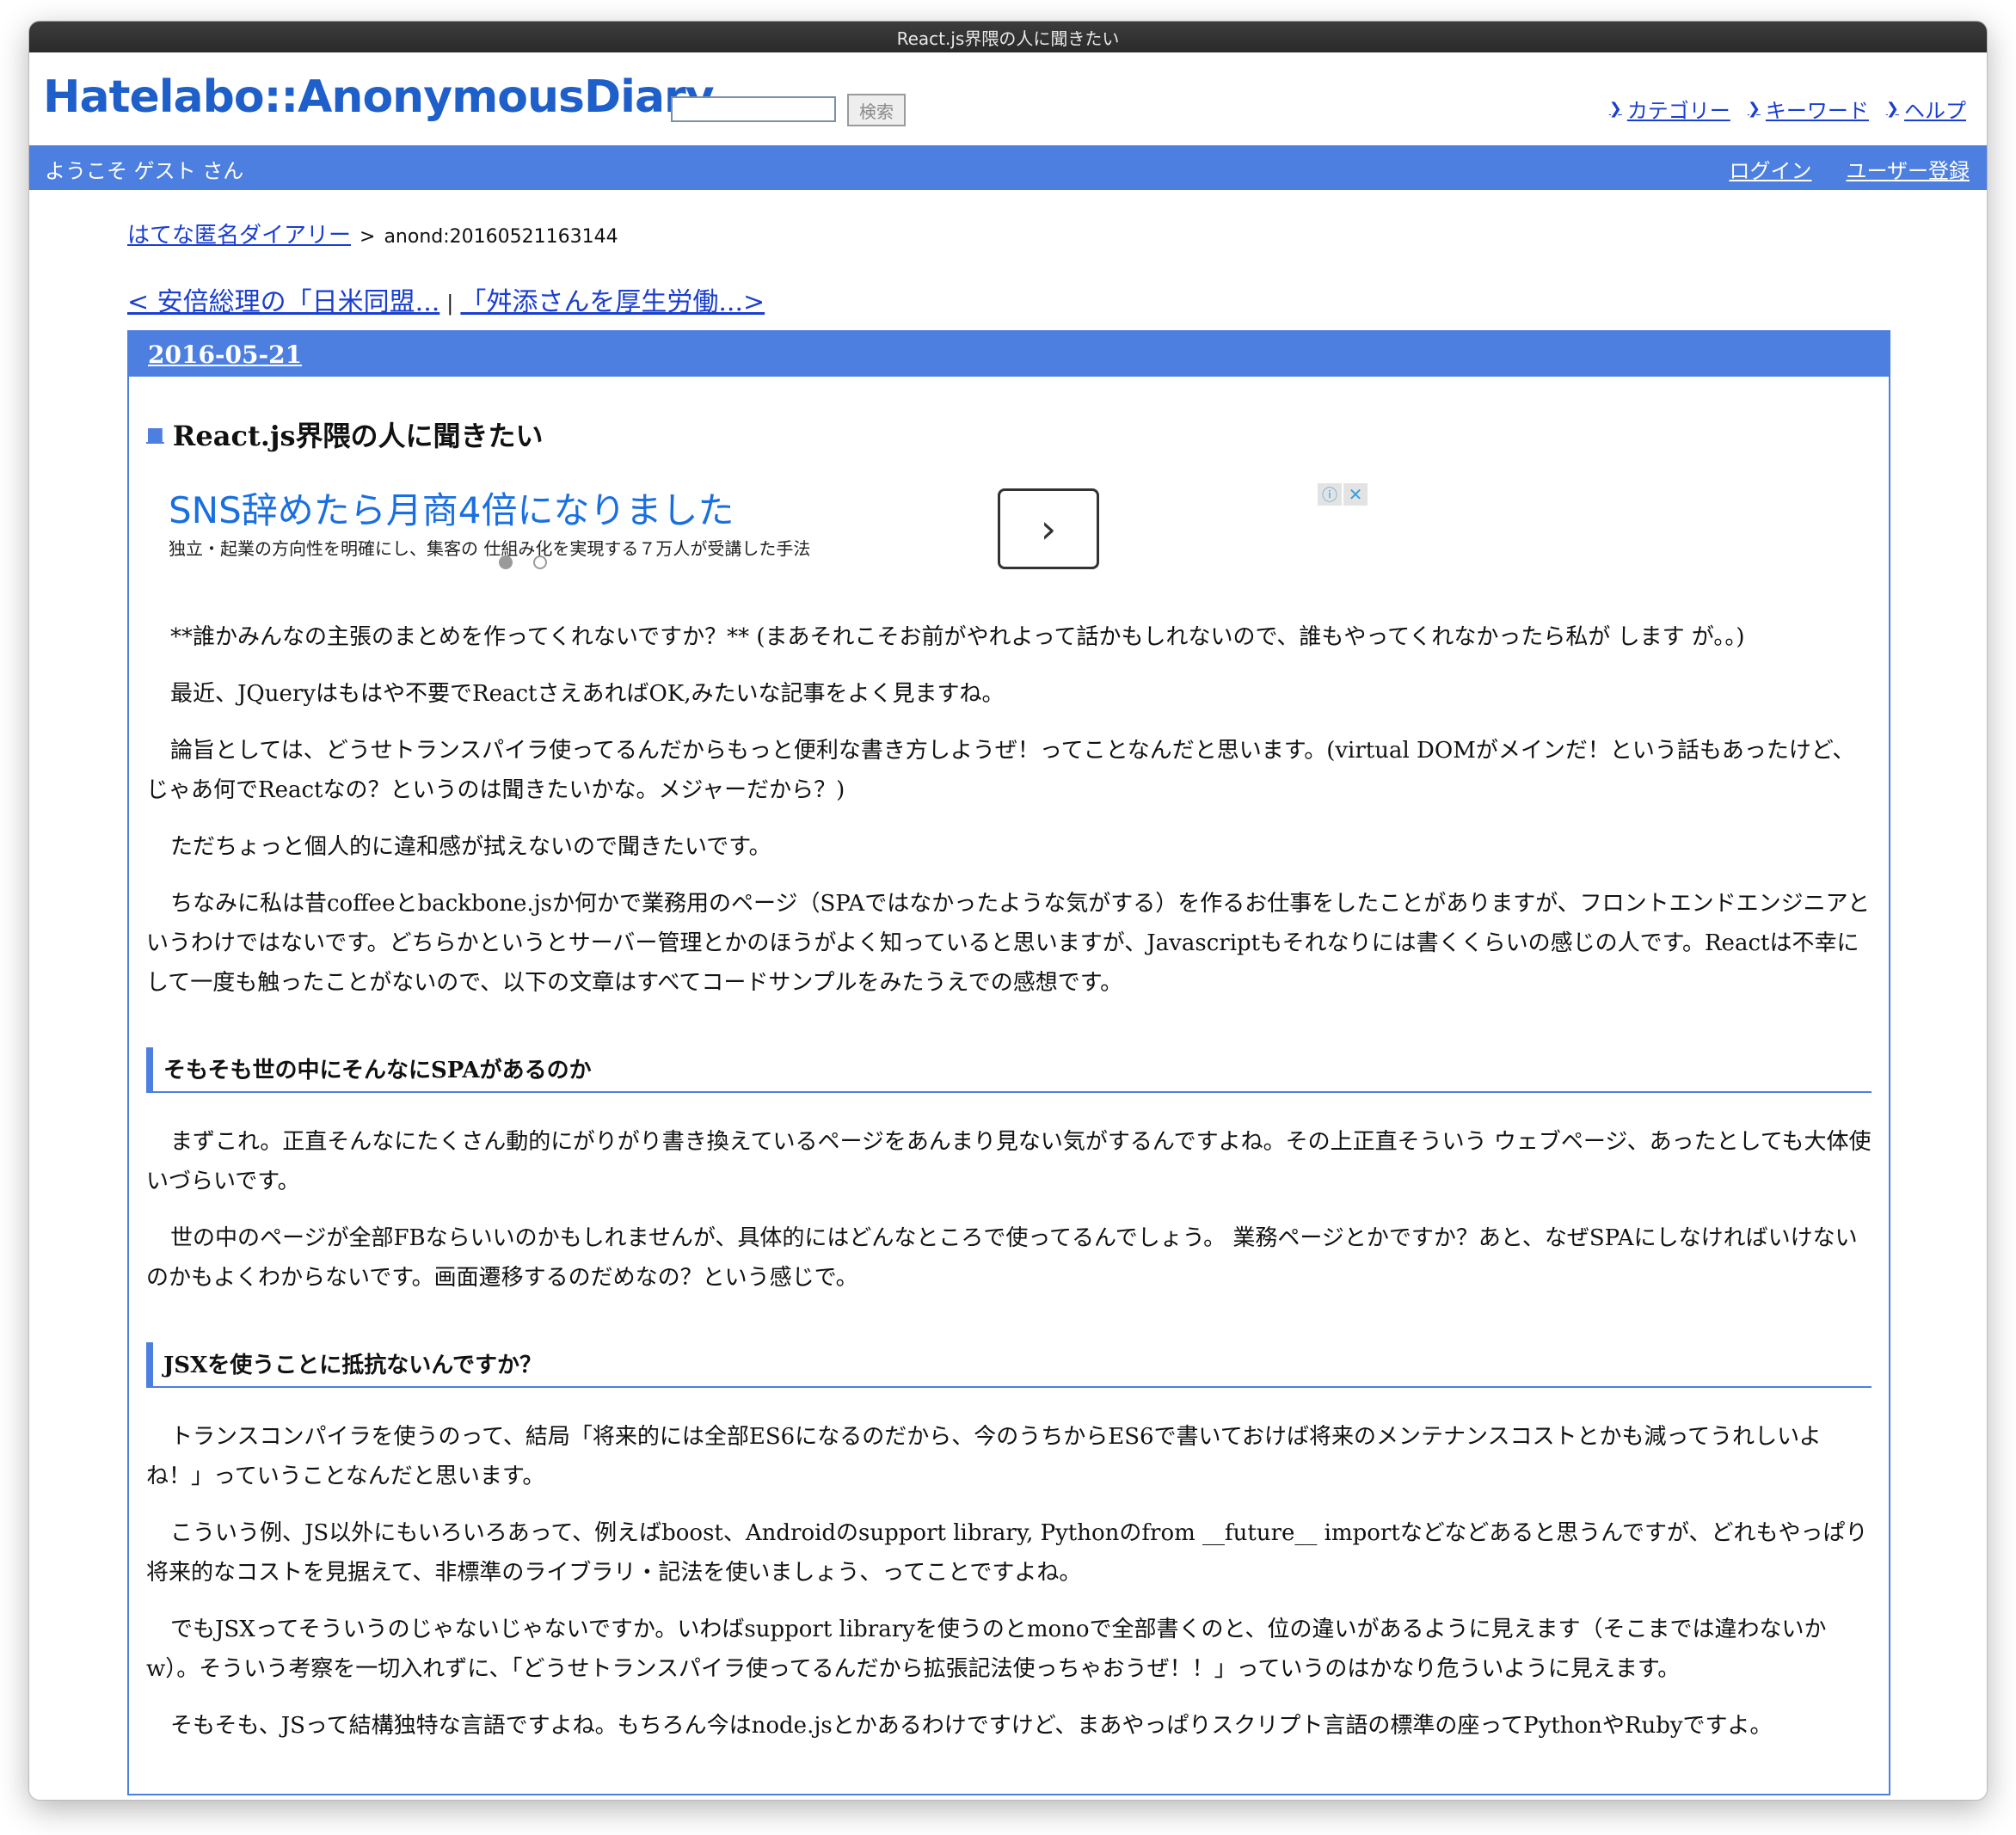 This screenshot has height=1835, width=2016. What do you see at coordinates (490, 548) in the screenshot?
I see `ad-subline: 独立・起業の方向性を明確にし、集客の 仕組み化を実現する７万人が受講した手法` at bounding box center [490, 548].